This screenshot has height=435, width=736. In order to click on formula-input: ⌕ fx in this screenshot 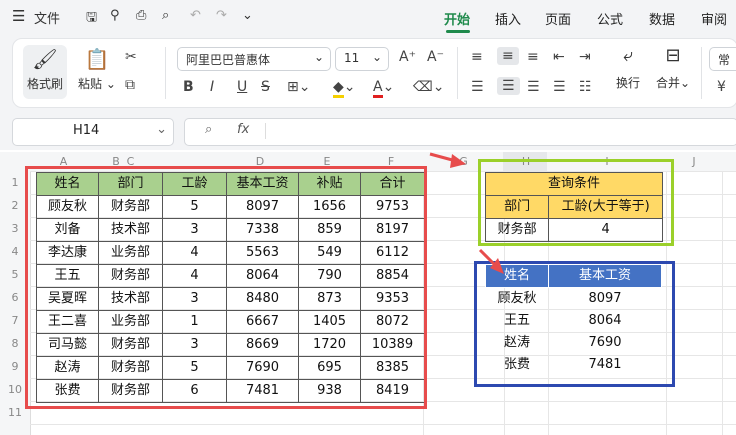, I will do `click(460, 132)`.